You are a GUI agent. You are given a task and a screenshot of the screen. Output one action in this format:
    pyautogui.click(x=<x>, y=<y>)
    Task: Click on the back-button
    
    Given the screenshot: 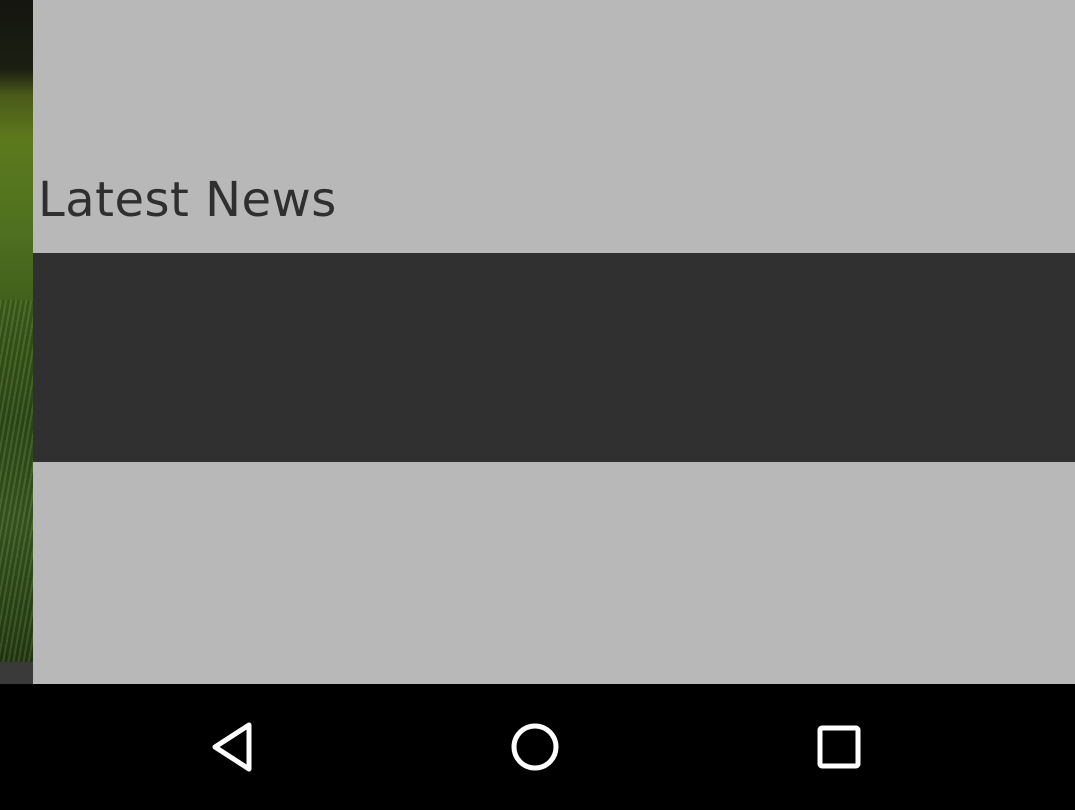 What is the action you would take?
    pyautogui.click(x=233, y=747)
    